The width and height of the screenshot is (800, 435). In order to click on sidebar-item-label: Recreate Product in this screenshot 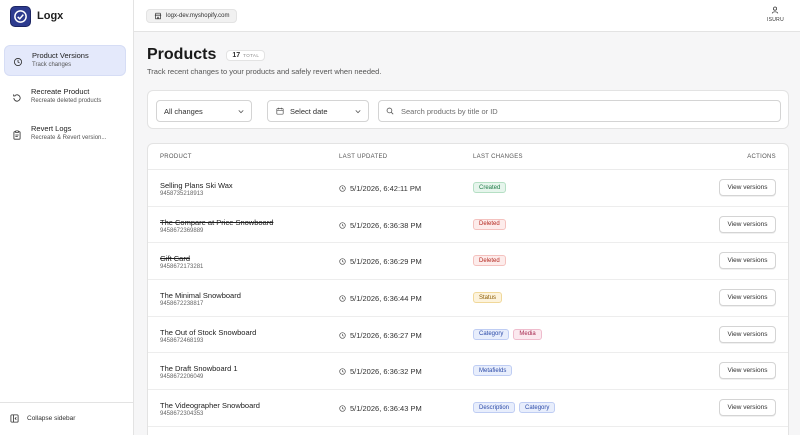, I will do `click(60, 91)`.